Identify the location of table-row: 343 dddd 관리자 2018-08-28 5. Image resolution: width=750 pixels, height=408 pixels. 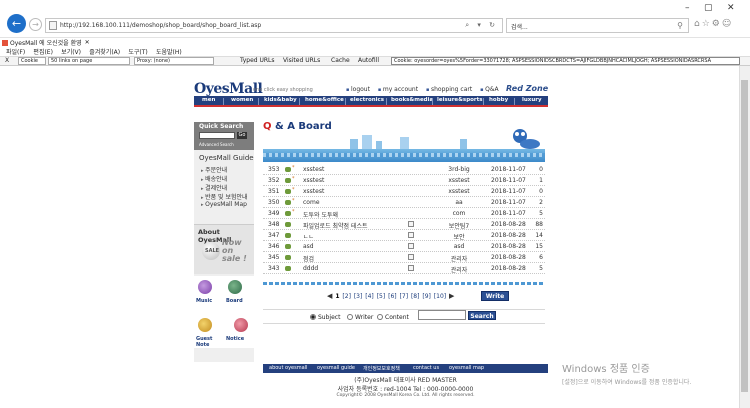
(404, 268).